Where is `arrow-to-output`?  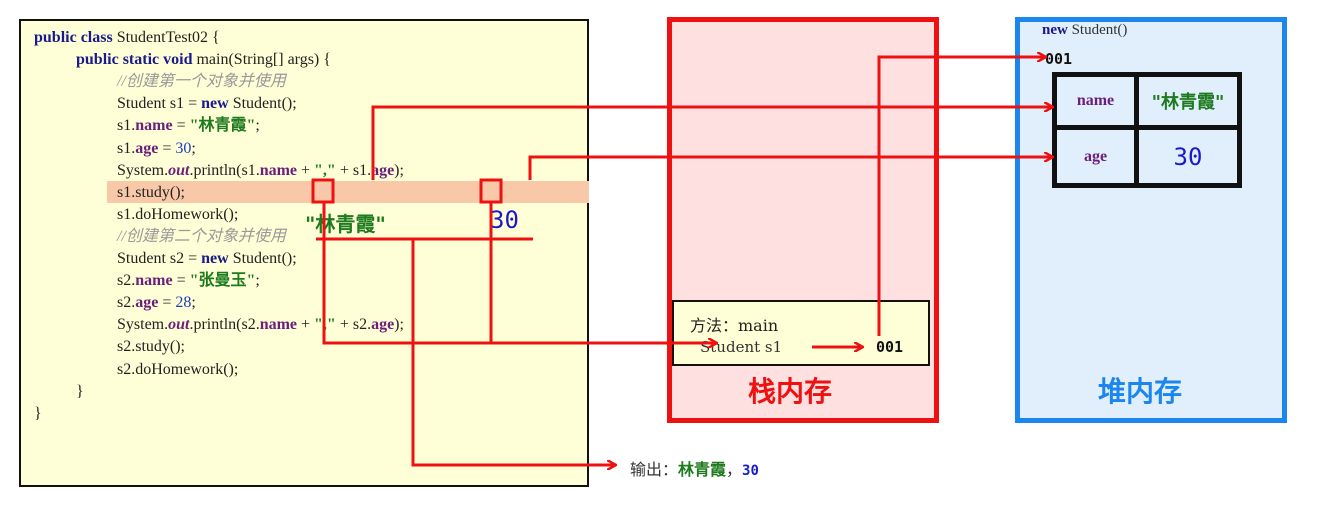
arrow-to-output is located at coordinates (513, 352).